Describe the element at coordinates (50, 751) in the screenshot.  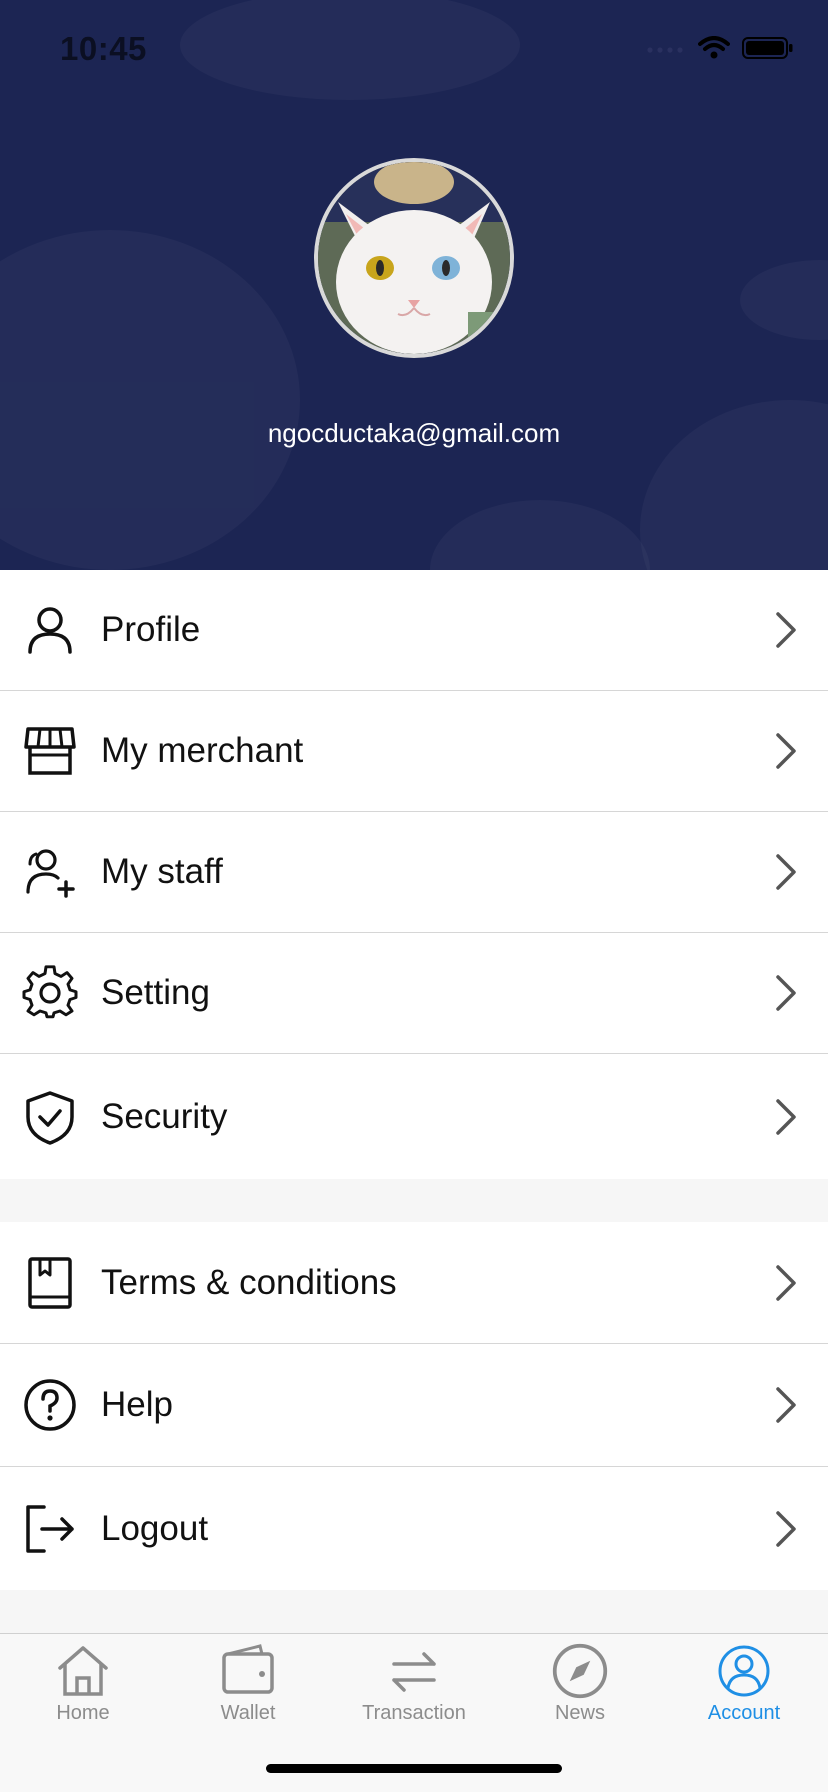
I see `store-icon` at that location.